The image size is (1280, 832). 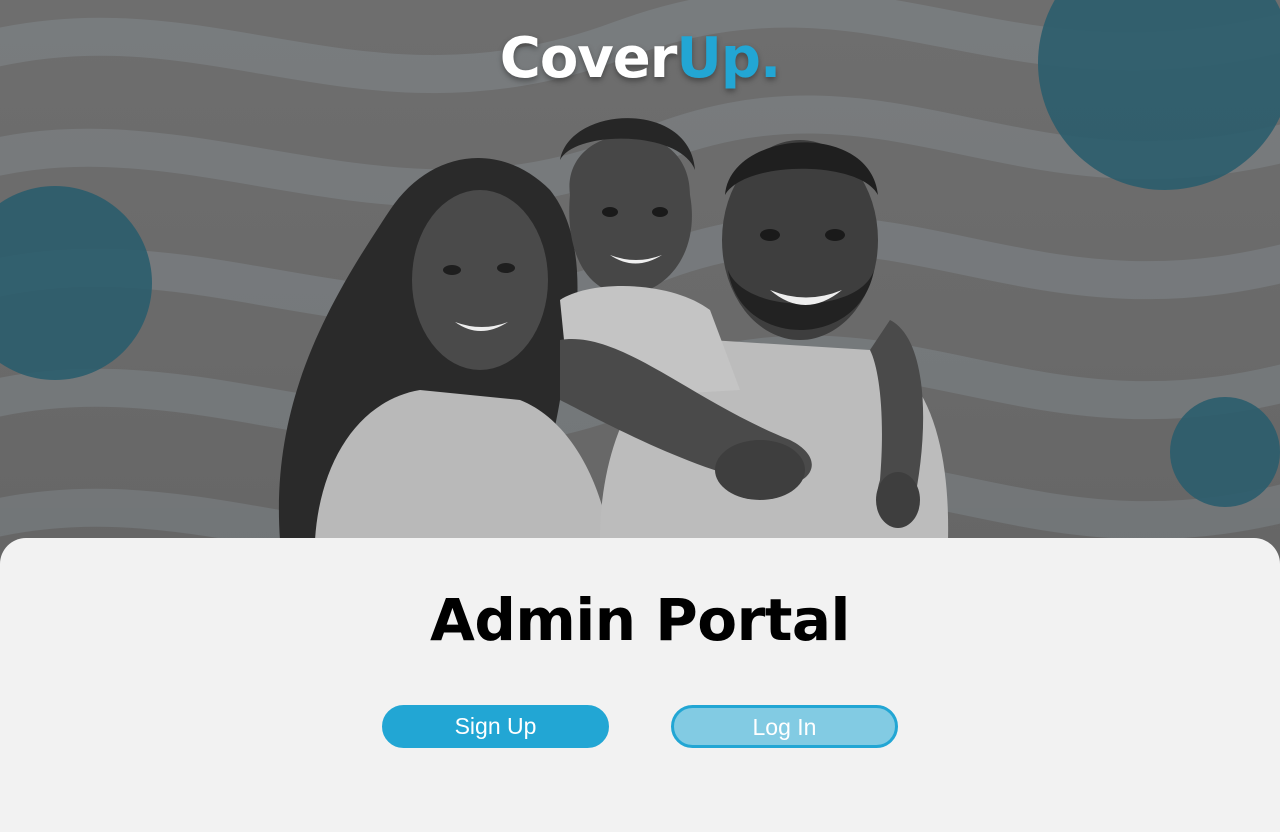 I want to click on sign-up-button: Sign Up, so click(x=495, y=726).